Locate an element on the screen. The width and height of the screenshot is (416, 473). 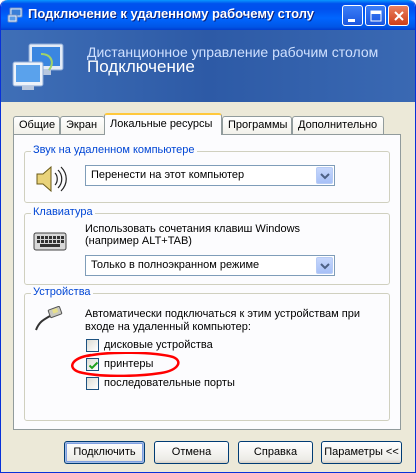
device-plug-icon is located at coordinates (49, 318).